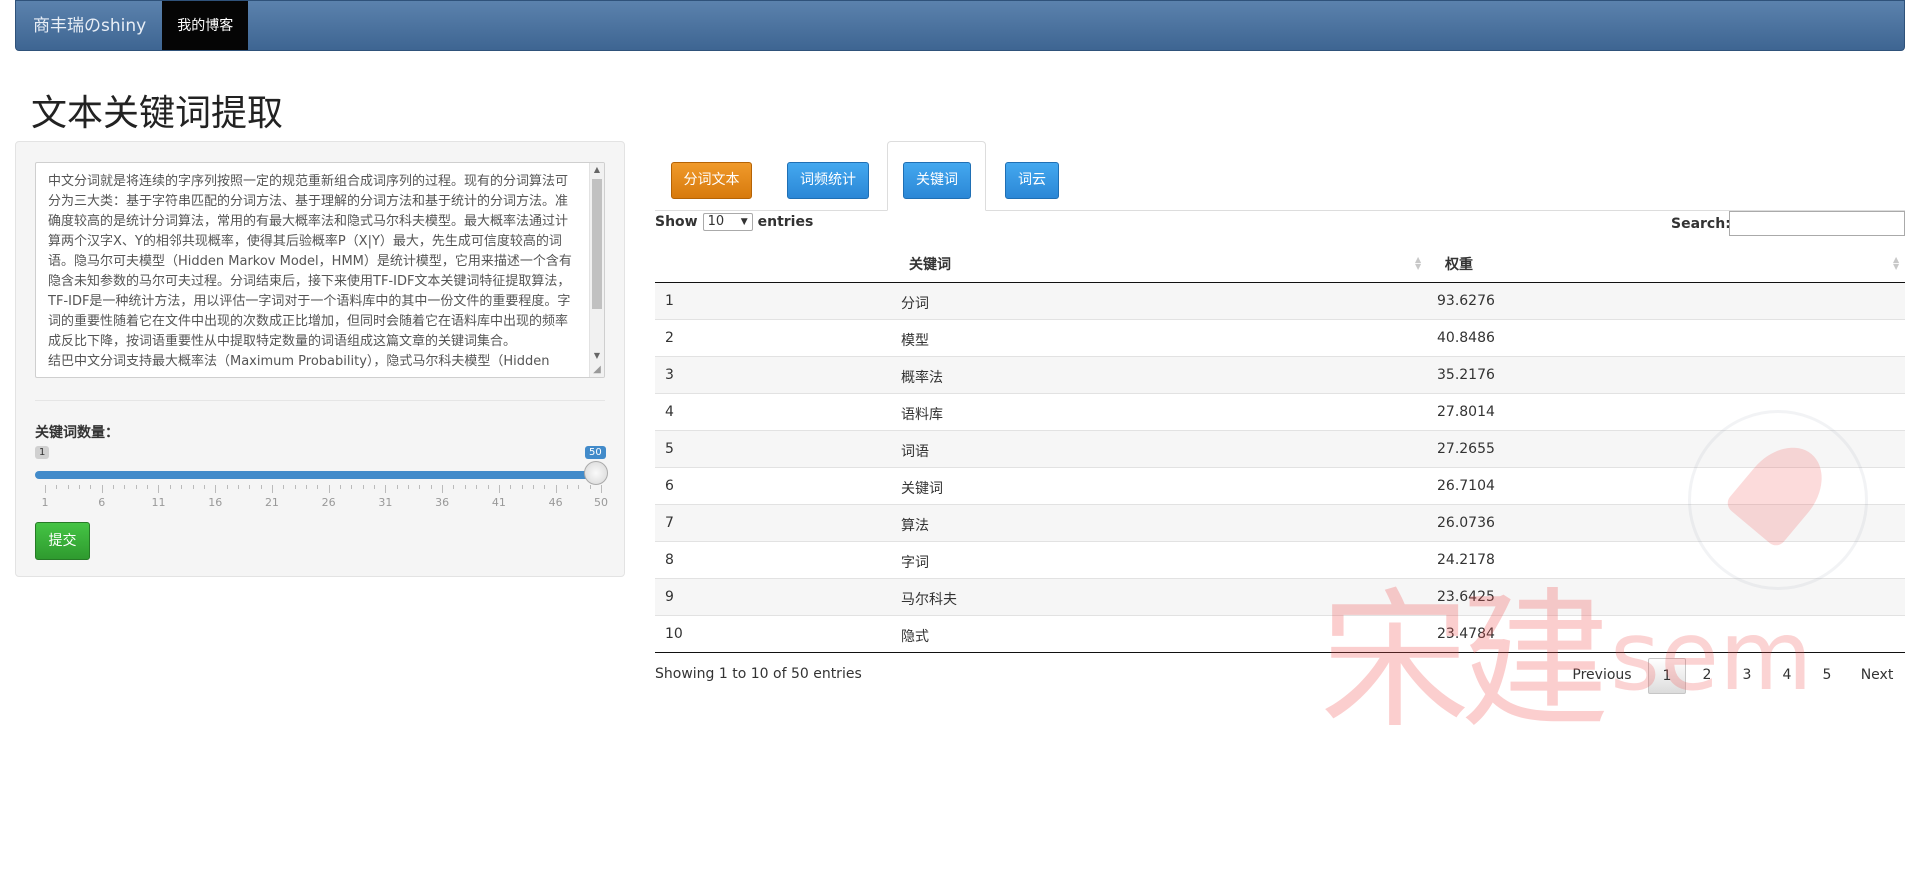  I want to click on keyword-cell: 马尔科夫, so click(929, 600).